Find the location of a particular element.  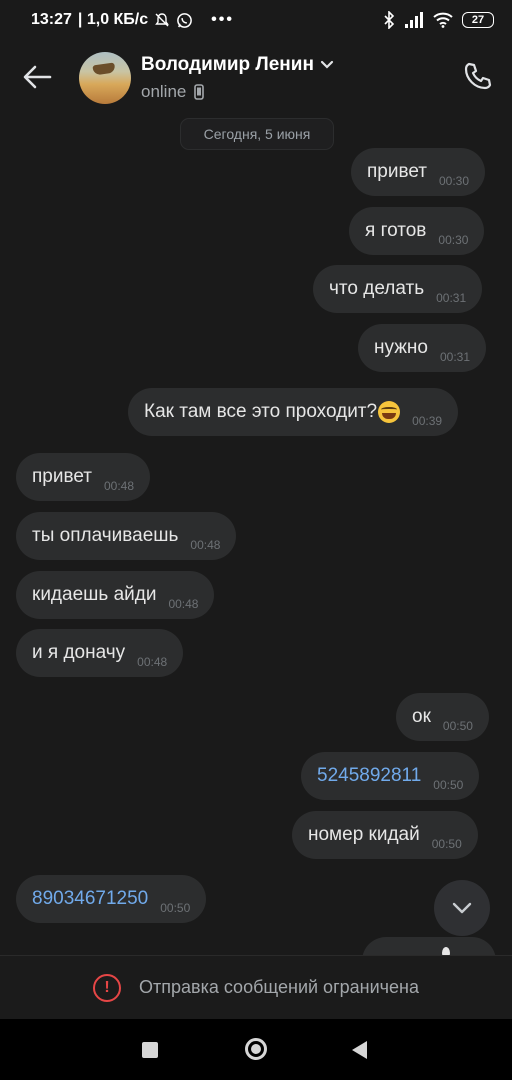

message-text: я готов is located at coordinates (396, 230).